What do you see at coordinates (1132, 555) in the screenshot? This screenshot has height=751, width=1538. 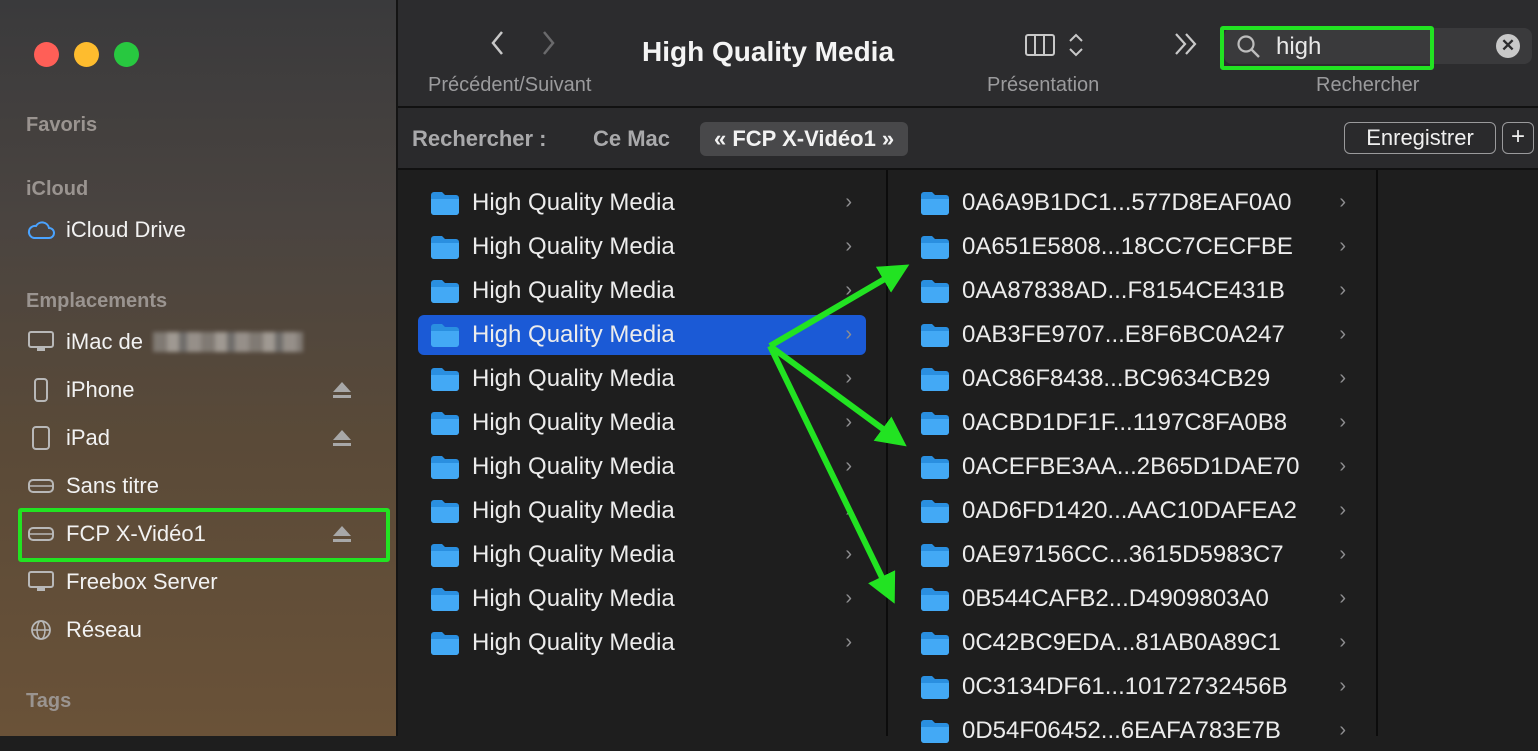 I see `list-item: 0AE97156CC...3615D5983C7 ›` at bounding box center [1132, 555].